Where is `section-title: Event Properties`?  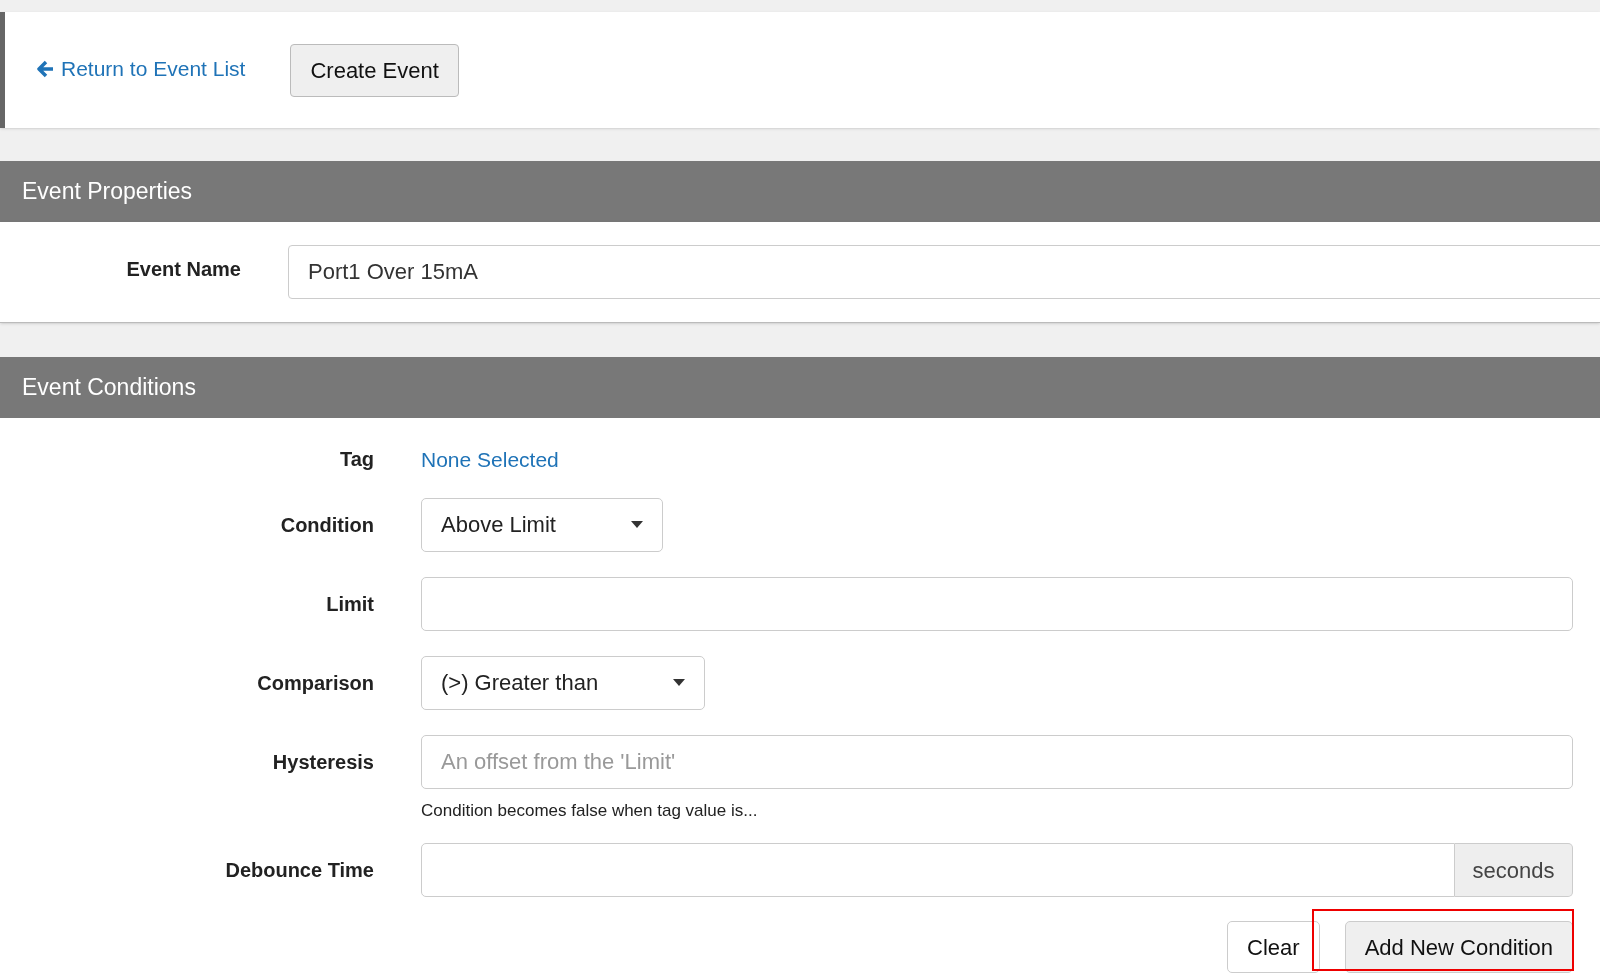 section-title: Event Properties is located at coordinates (107, 192).